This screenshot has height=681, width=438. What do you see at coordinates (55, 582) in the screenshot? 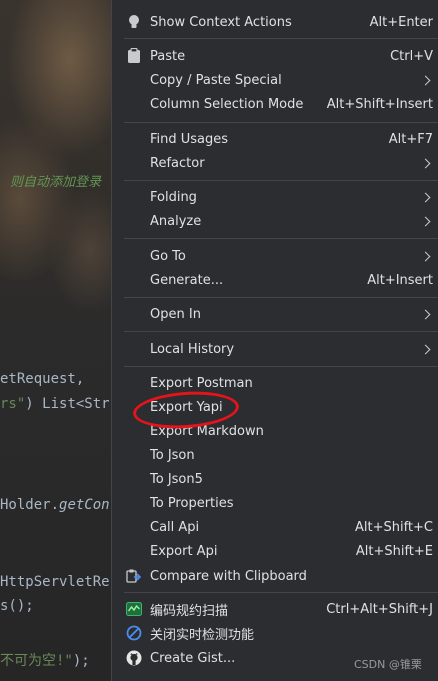
I see `code-line: HttpServletRe` at bounding box center [55, 582].